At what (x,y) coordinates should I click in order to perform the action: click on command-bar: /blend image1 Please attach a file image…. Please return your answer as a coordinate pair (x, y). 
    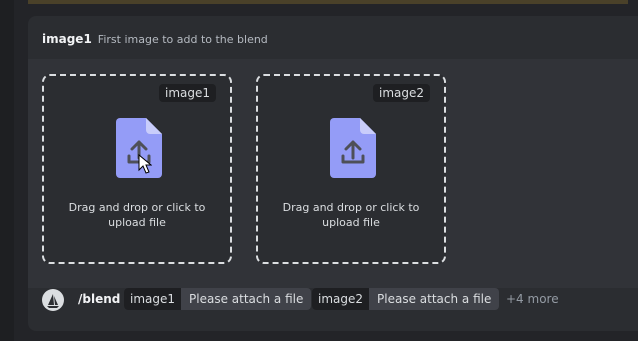
    Looking at the image, I should click on (333, 301).